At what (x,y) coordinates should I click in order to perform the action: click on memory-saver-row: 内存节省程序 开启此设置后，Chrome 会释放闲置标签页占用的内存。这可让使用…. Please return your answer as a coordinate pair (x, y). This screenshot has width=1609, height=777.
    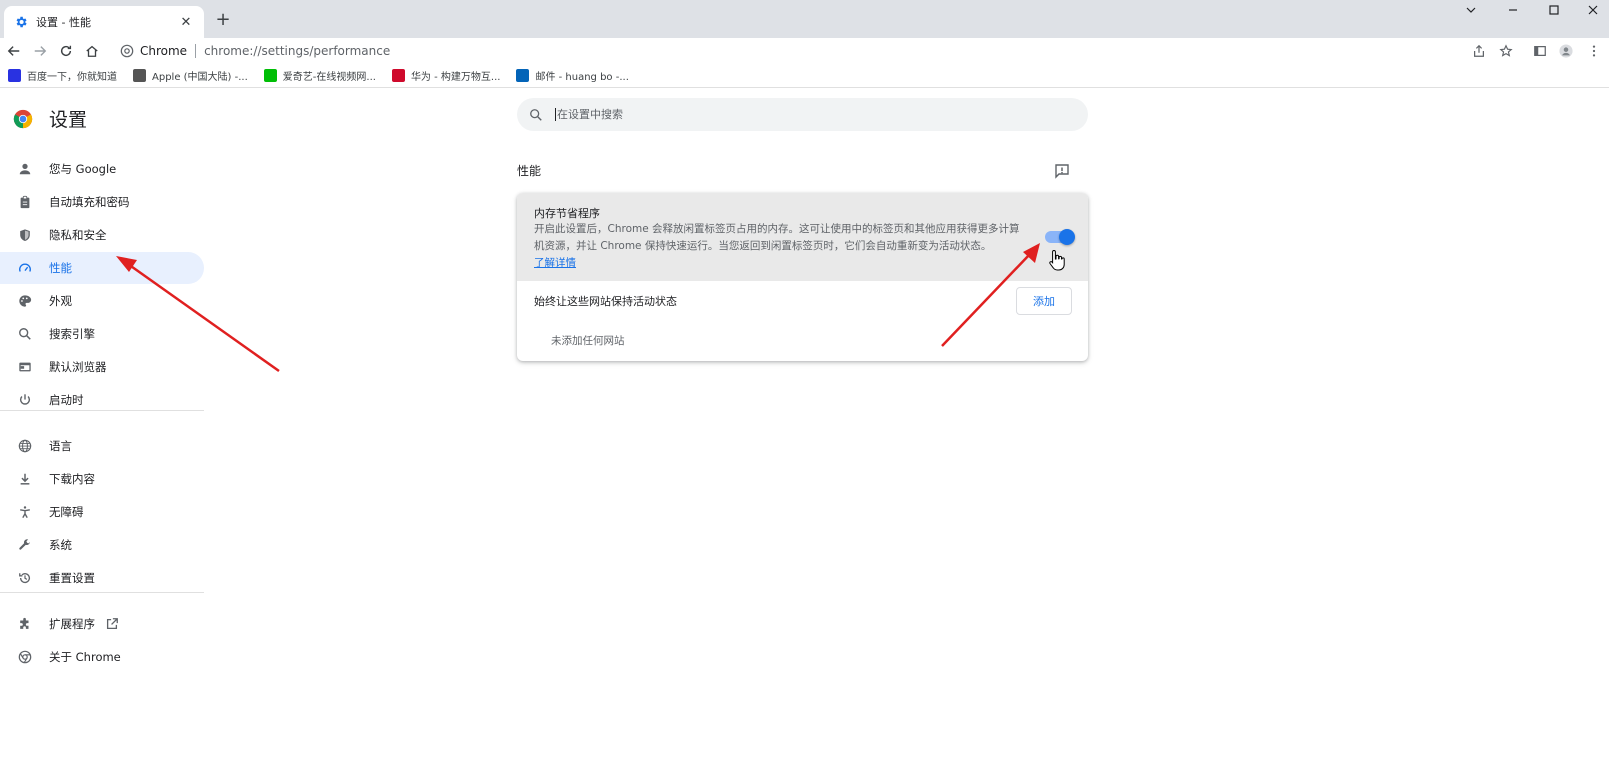
    Looking at the image, I should click on (802, 237).